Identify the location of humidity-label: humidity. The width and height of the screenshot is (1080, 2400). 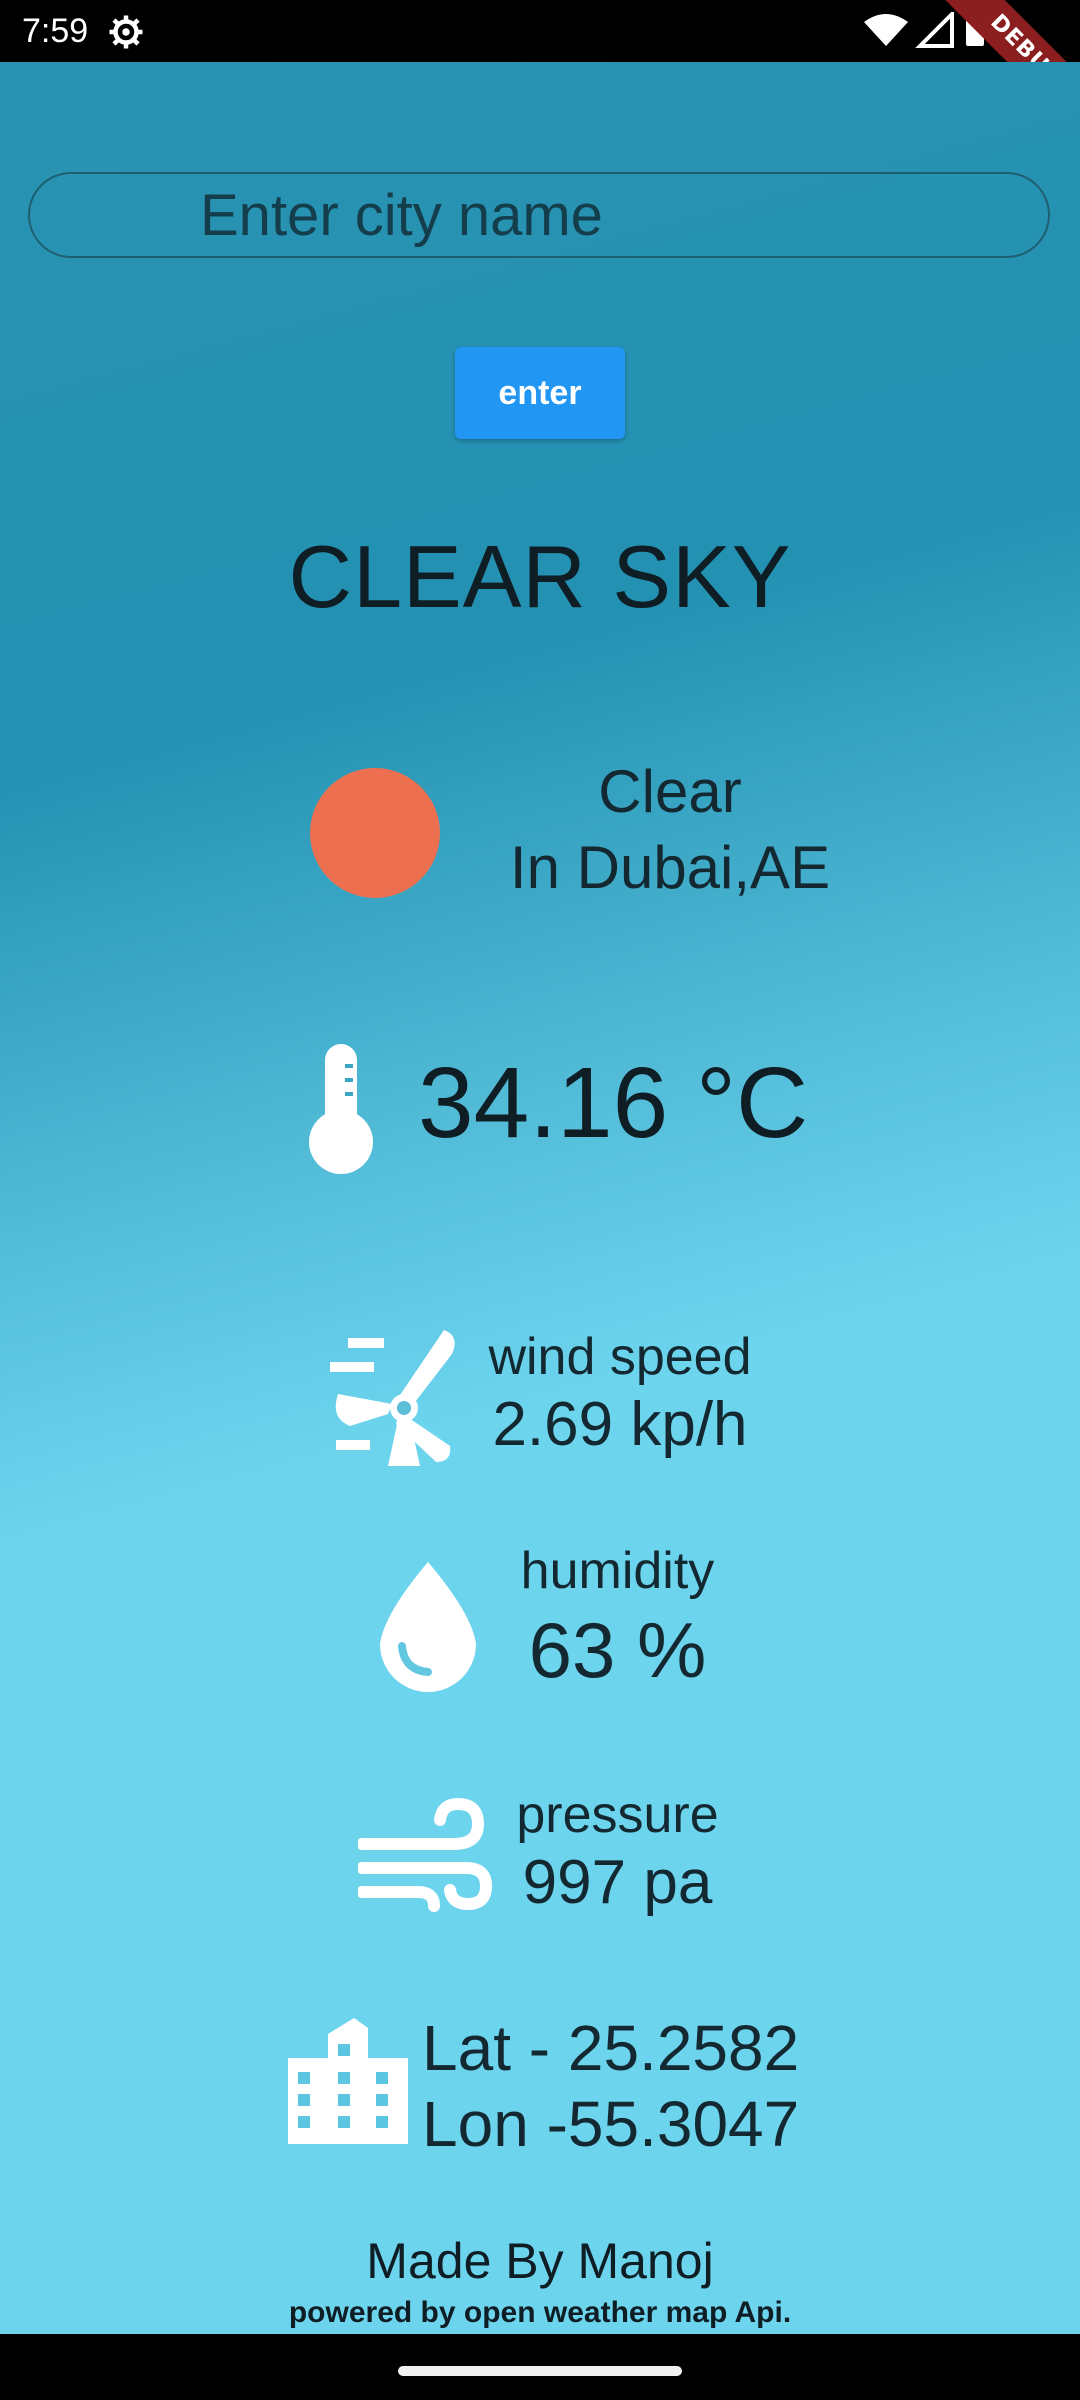
(617, 1571).